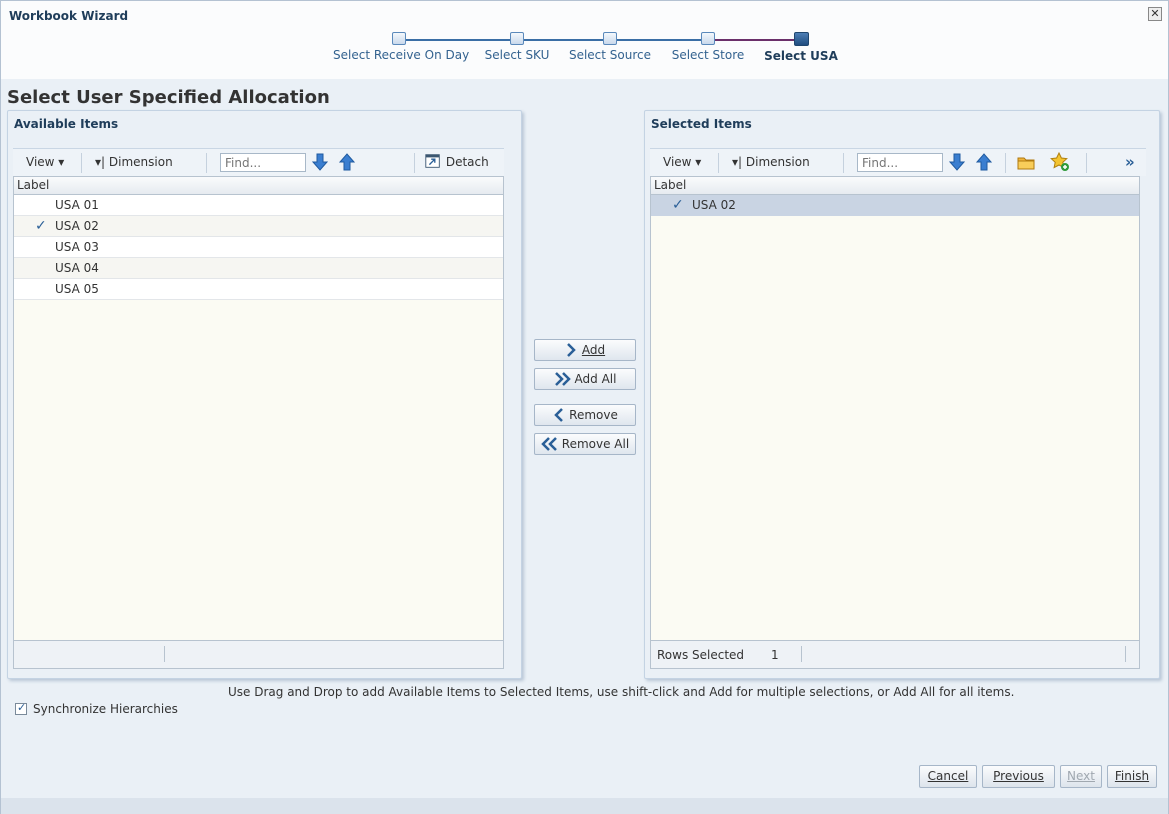 The width and height of the screenshot is (1169, 814). I want to click on synchronize-hierarchies-checkbox, so click(21, 708).